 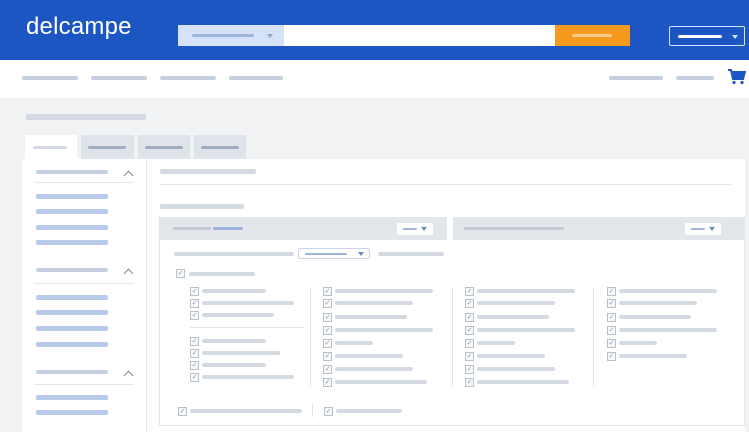 What do you see at coordinates (79, 27) in the screenshot?
I see `site-logo: delcampe` at bounding box center [79, 27].